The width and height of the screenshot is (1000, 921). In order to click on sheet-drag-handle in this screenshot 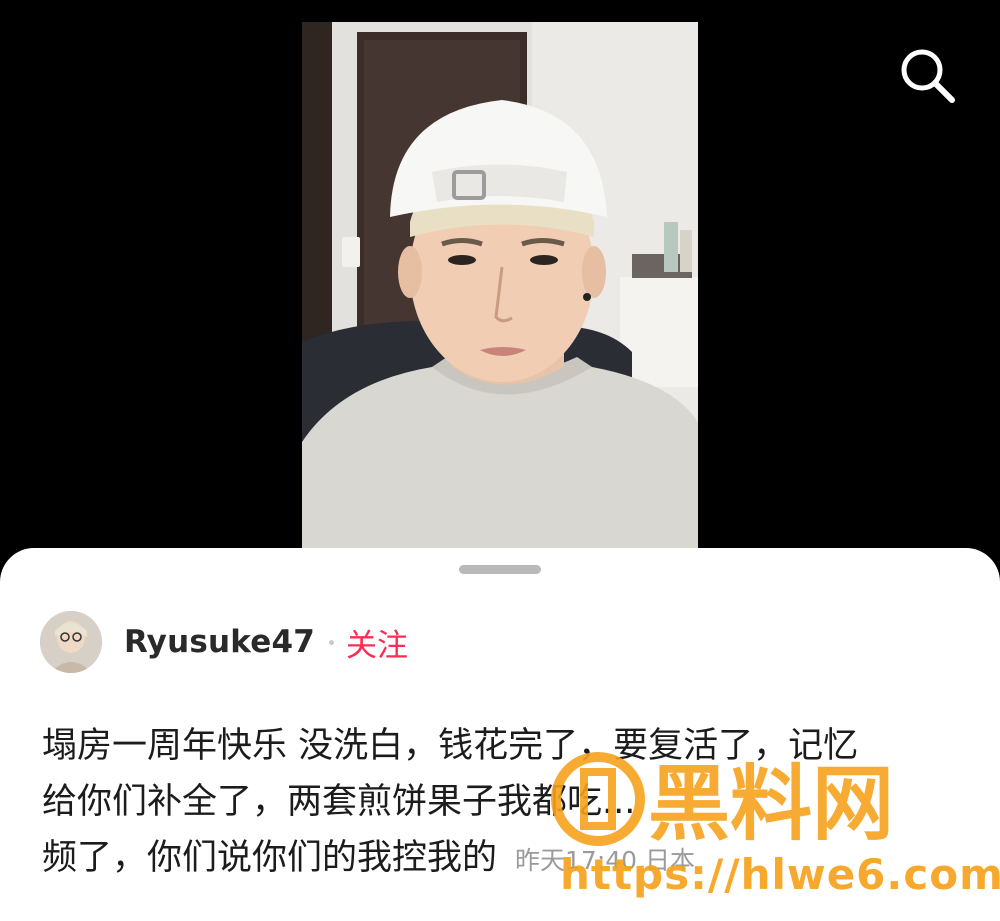, I will do `click(500, 569)`.